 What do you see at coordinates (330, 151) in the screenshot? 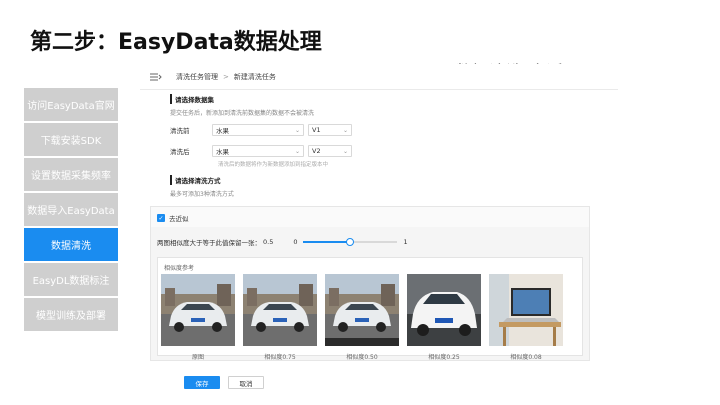
I see `after-version-select: V2 ⌄` at bounding box center [330, 151].